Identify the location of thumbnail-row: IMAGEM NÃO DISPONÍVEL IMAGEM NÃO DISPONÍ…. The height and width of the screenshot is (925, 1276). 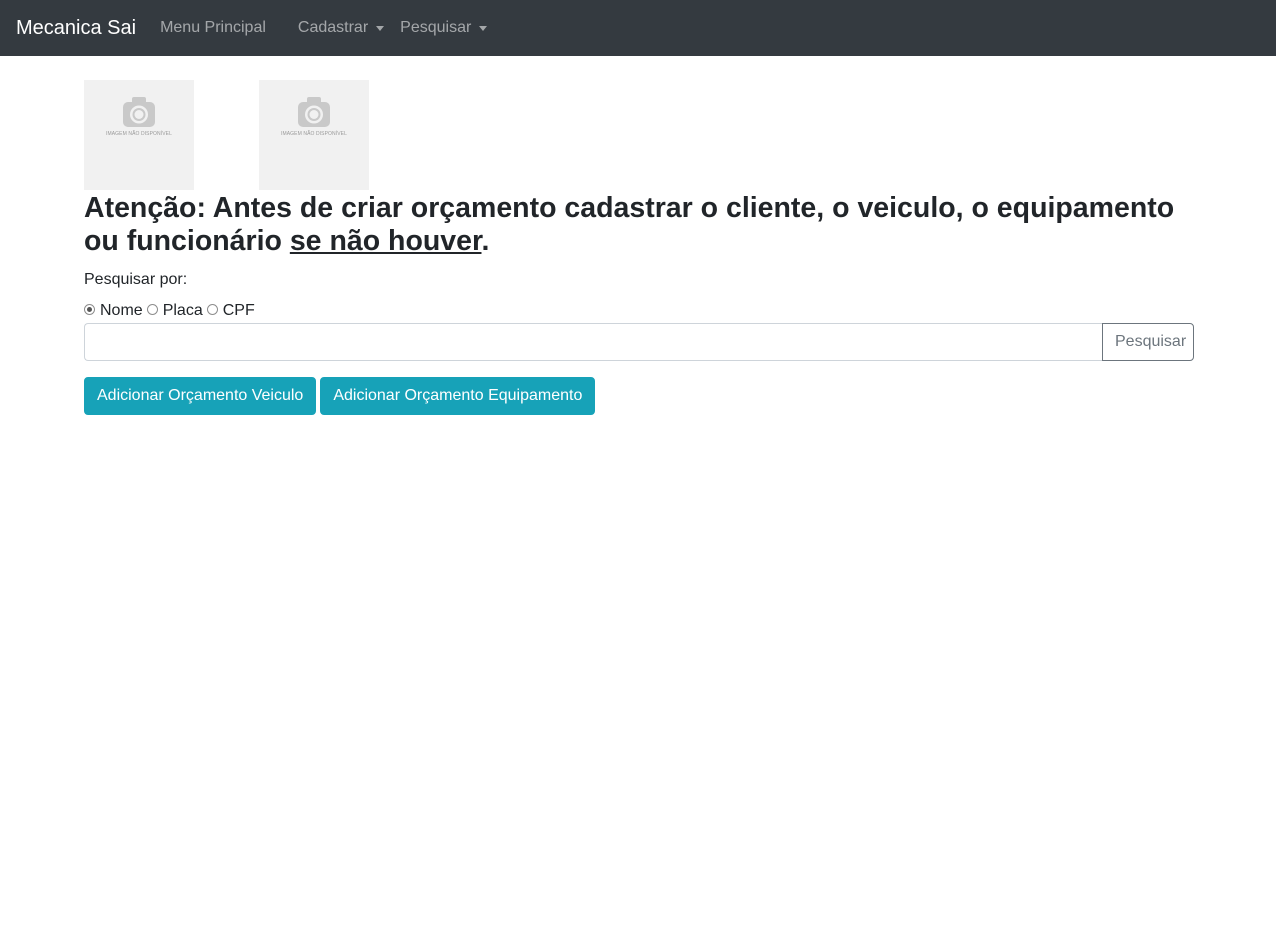
(639, 135).